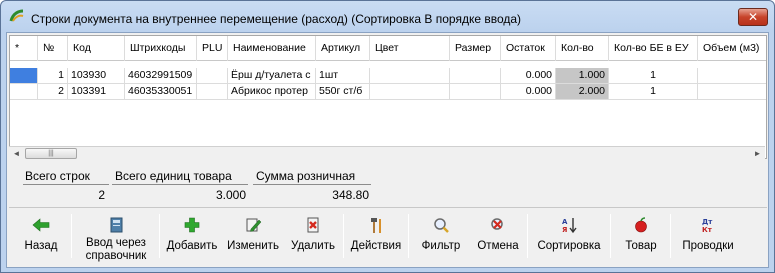 The width and height of the screenshot is (775, 273). Describe the element at coordinates (343, 92) in the screenshot. I see `cell-article: 550г ст/б` at that location.